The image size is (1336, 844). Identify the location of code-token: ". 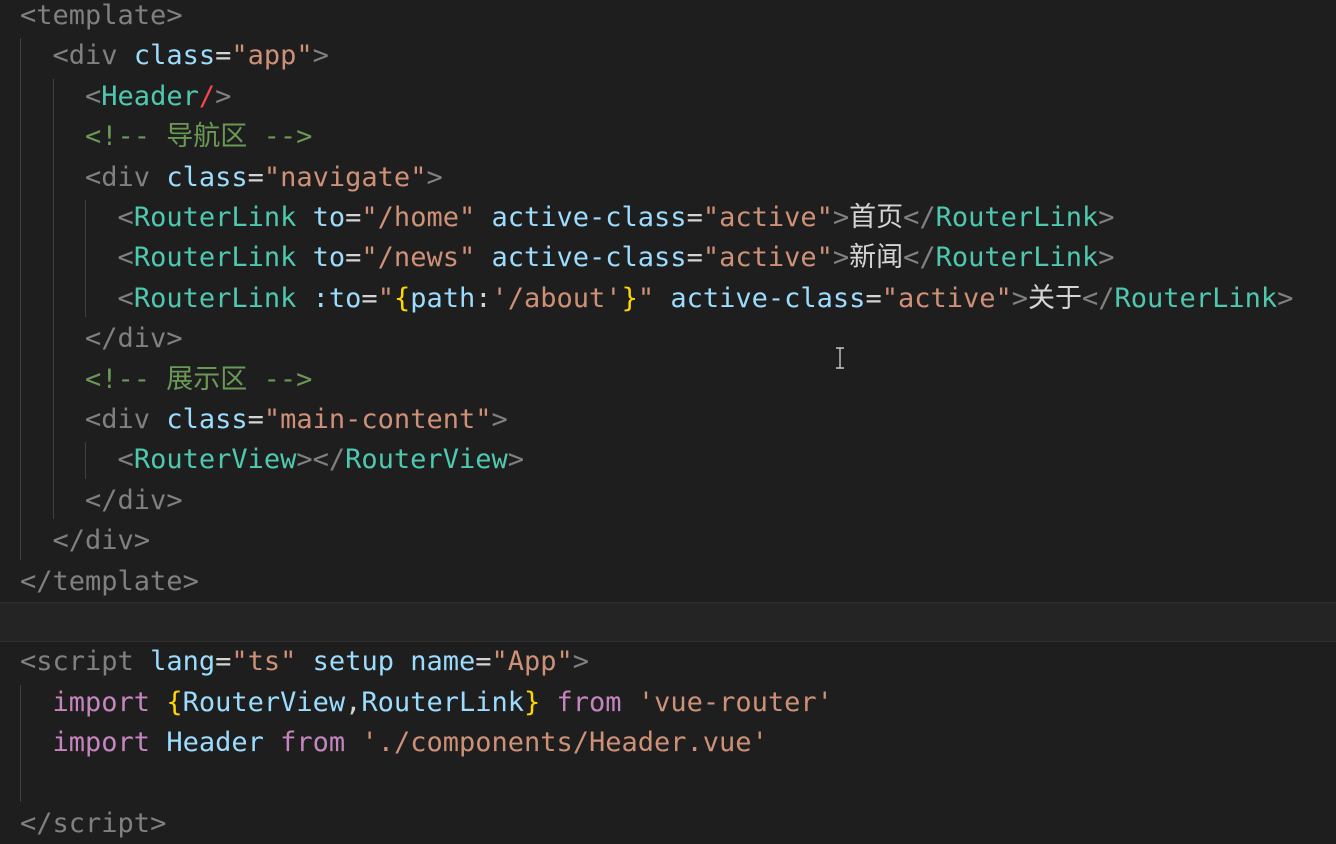
(646, 298).